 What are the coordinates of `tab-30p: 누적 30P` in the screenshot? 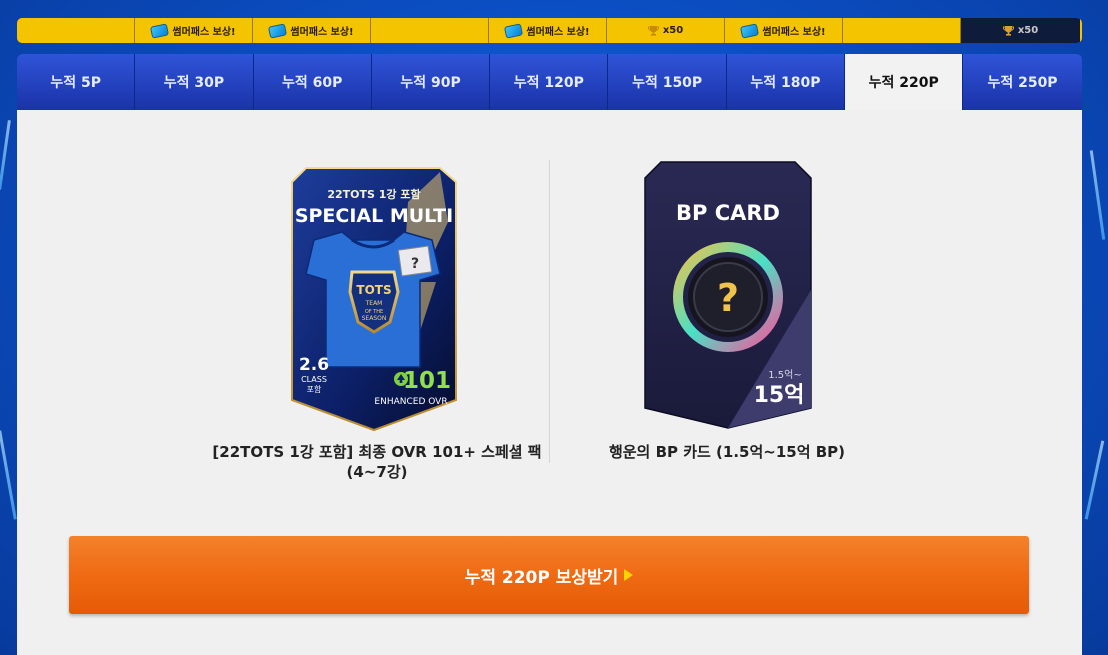 It's located at (194, 82).